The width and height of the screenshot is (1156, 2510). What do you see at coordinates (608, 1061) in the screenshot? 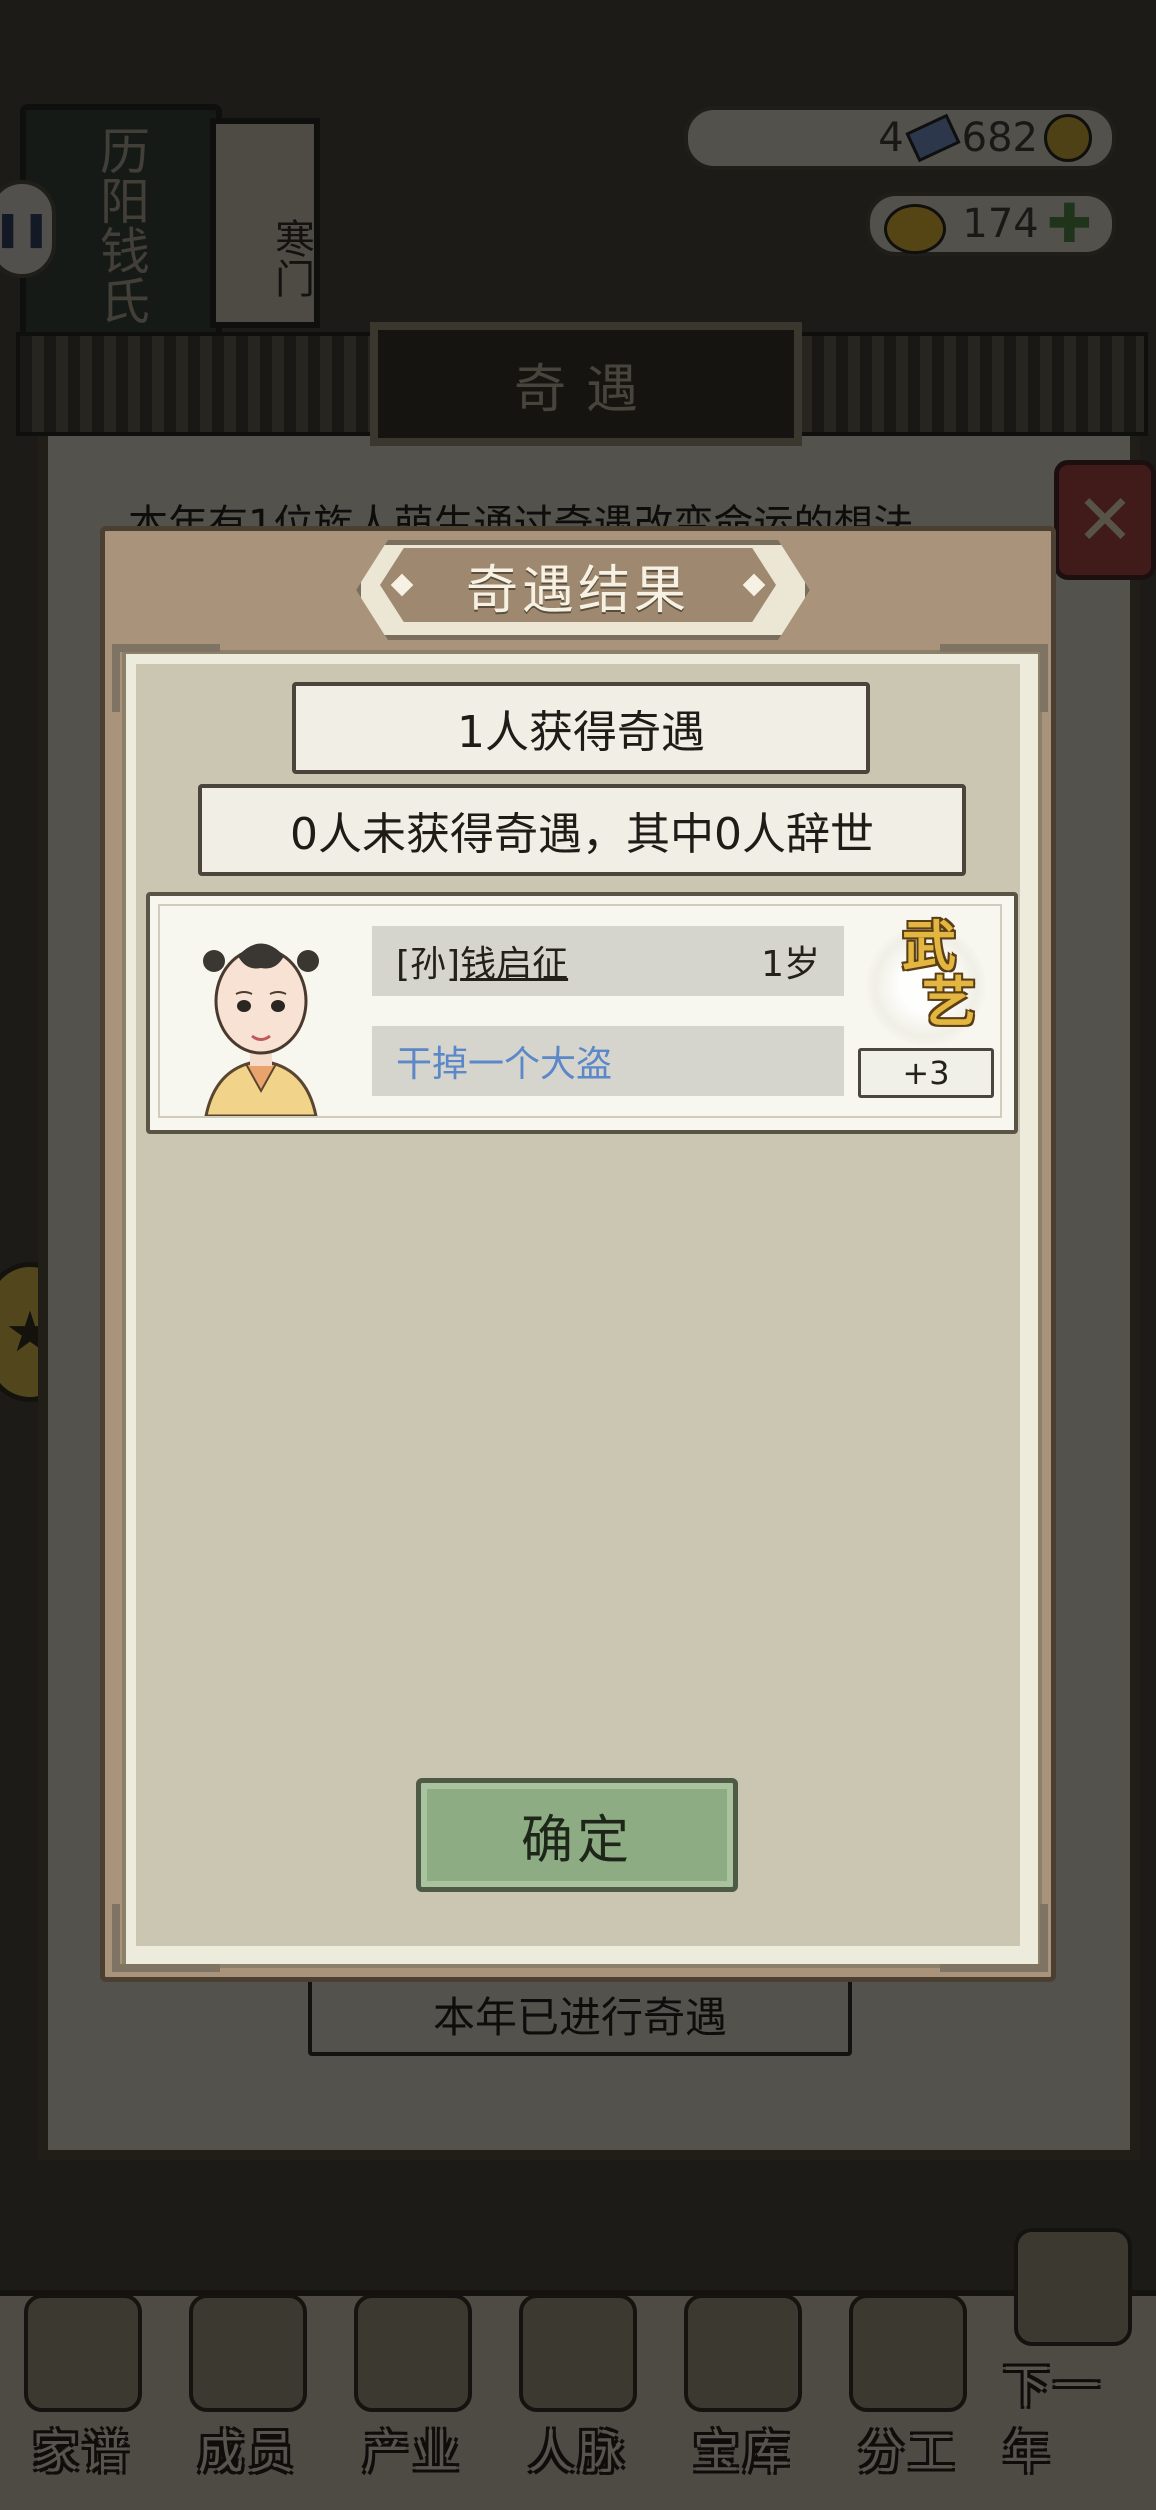
I see `encounter-event: 干掉一个大盗` at bounding box center [608, 1061].